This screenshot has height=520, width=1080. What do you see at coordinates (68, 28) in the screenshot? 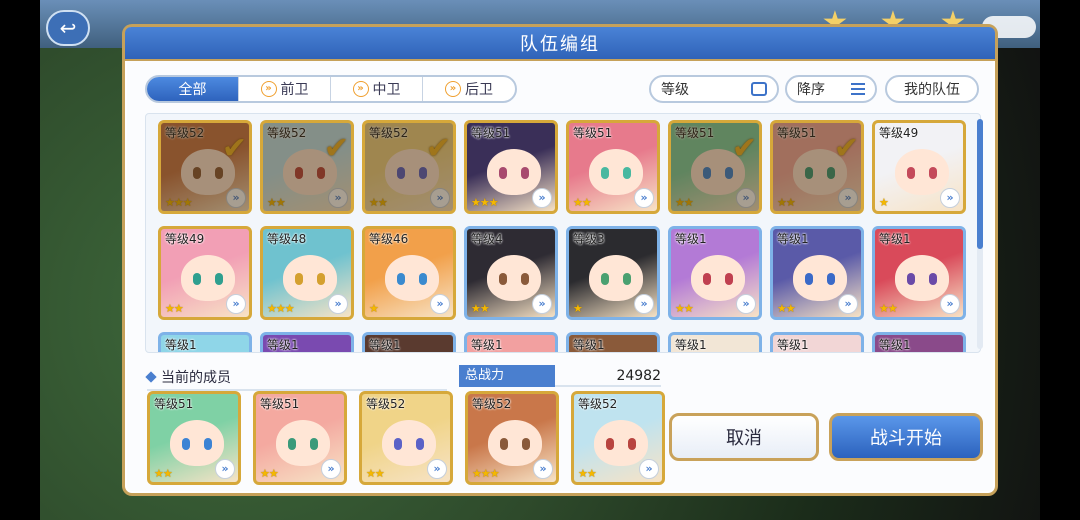
I see `back-button: ↩` at bounding box center [68, 28].